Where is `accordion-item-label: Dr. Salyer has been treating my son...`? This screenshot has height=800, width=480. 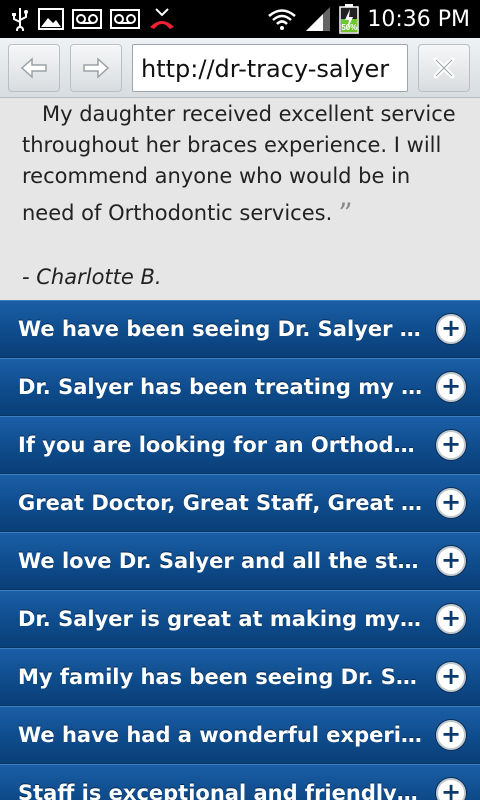 accordion-item-label: Dr. Salyer has been treating my son... is located at coordinates (221, 387).